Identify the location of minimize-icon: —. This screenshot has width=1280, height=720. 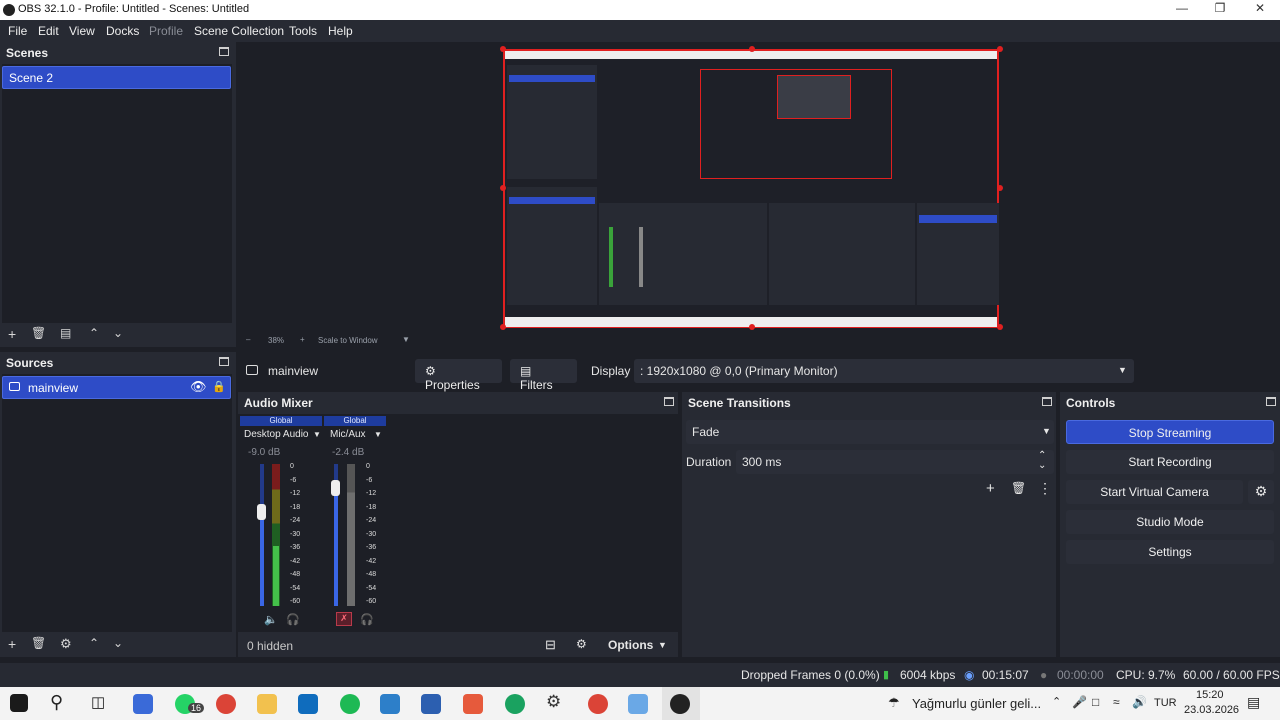
(1182, 10).